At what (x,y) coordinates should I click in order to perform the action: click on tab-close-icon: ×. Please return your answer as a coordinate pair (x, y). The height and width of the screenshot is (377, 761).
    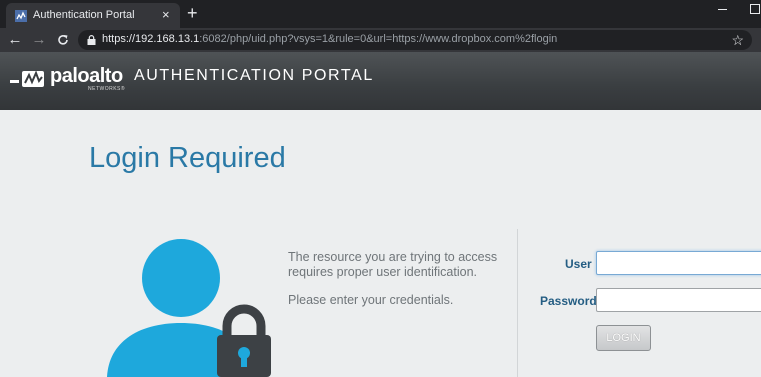
    Looking at the image, I should click on (166, 15).